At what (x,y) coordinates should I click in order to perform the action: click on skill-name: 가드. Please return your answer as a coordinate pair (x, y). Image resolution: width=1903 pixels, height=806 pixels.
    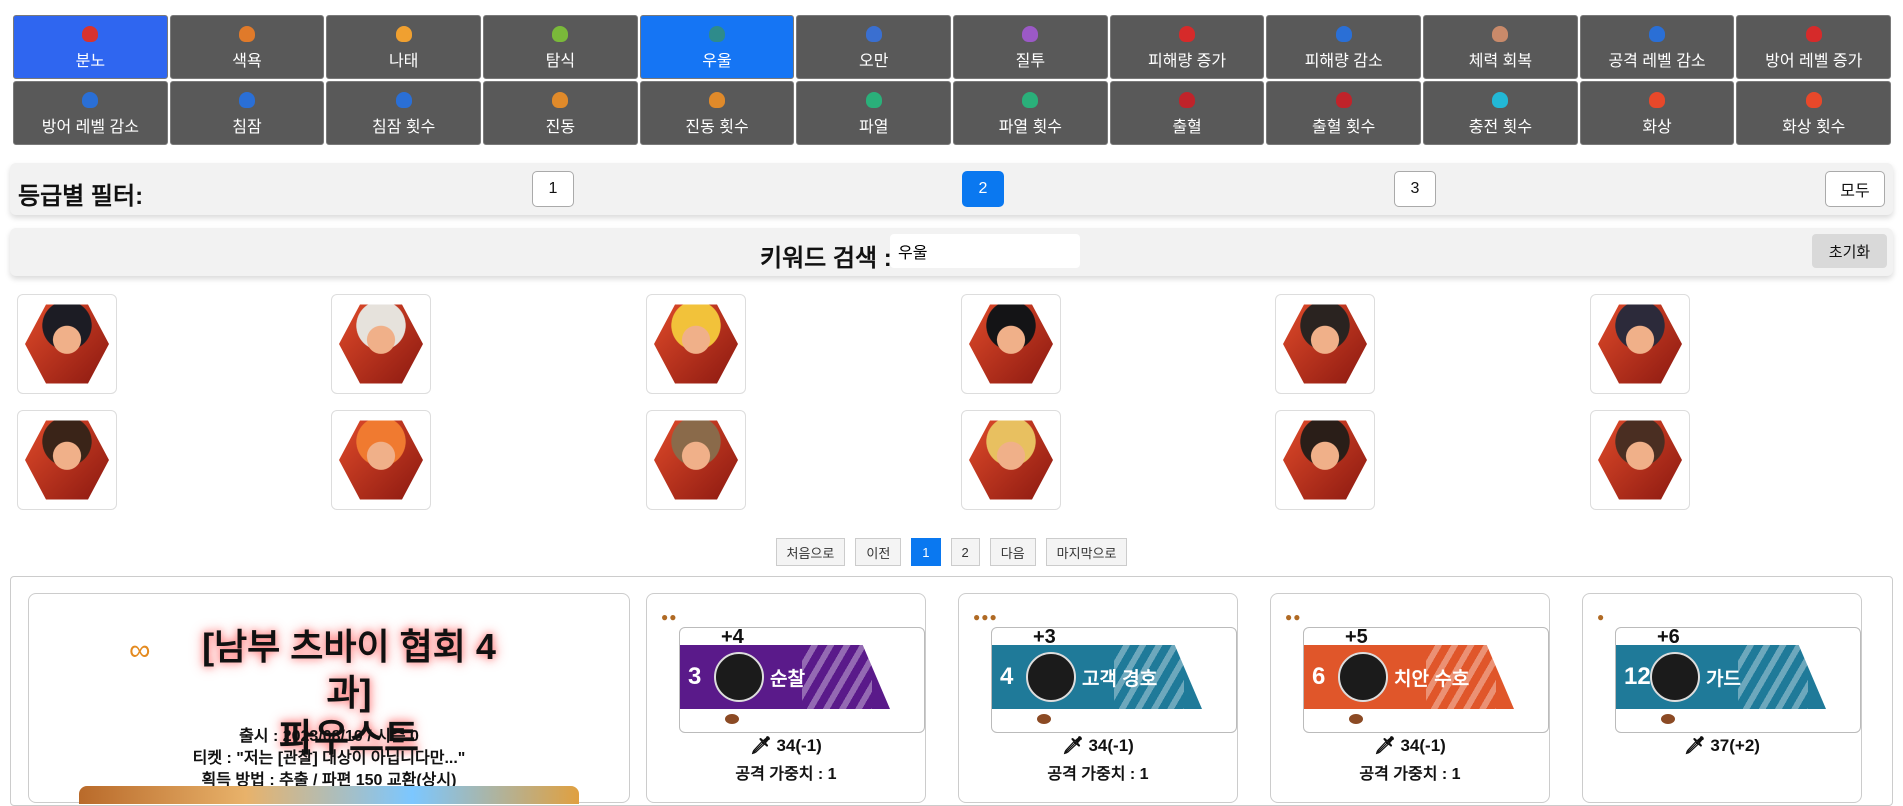
    Looking at the image, I should click on (1723, 679).